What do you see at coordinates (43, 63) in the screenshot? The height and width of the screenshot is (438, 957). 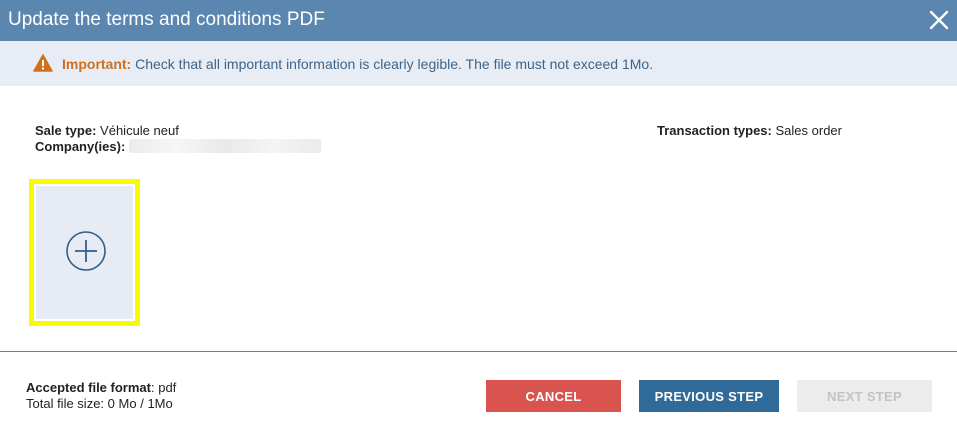 I see `warning-icon` at bounding box center [43, 63].